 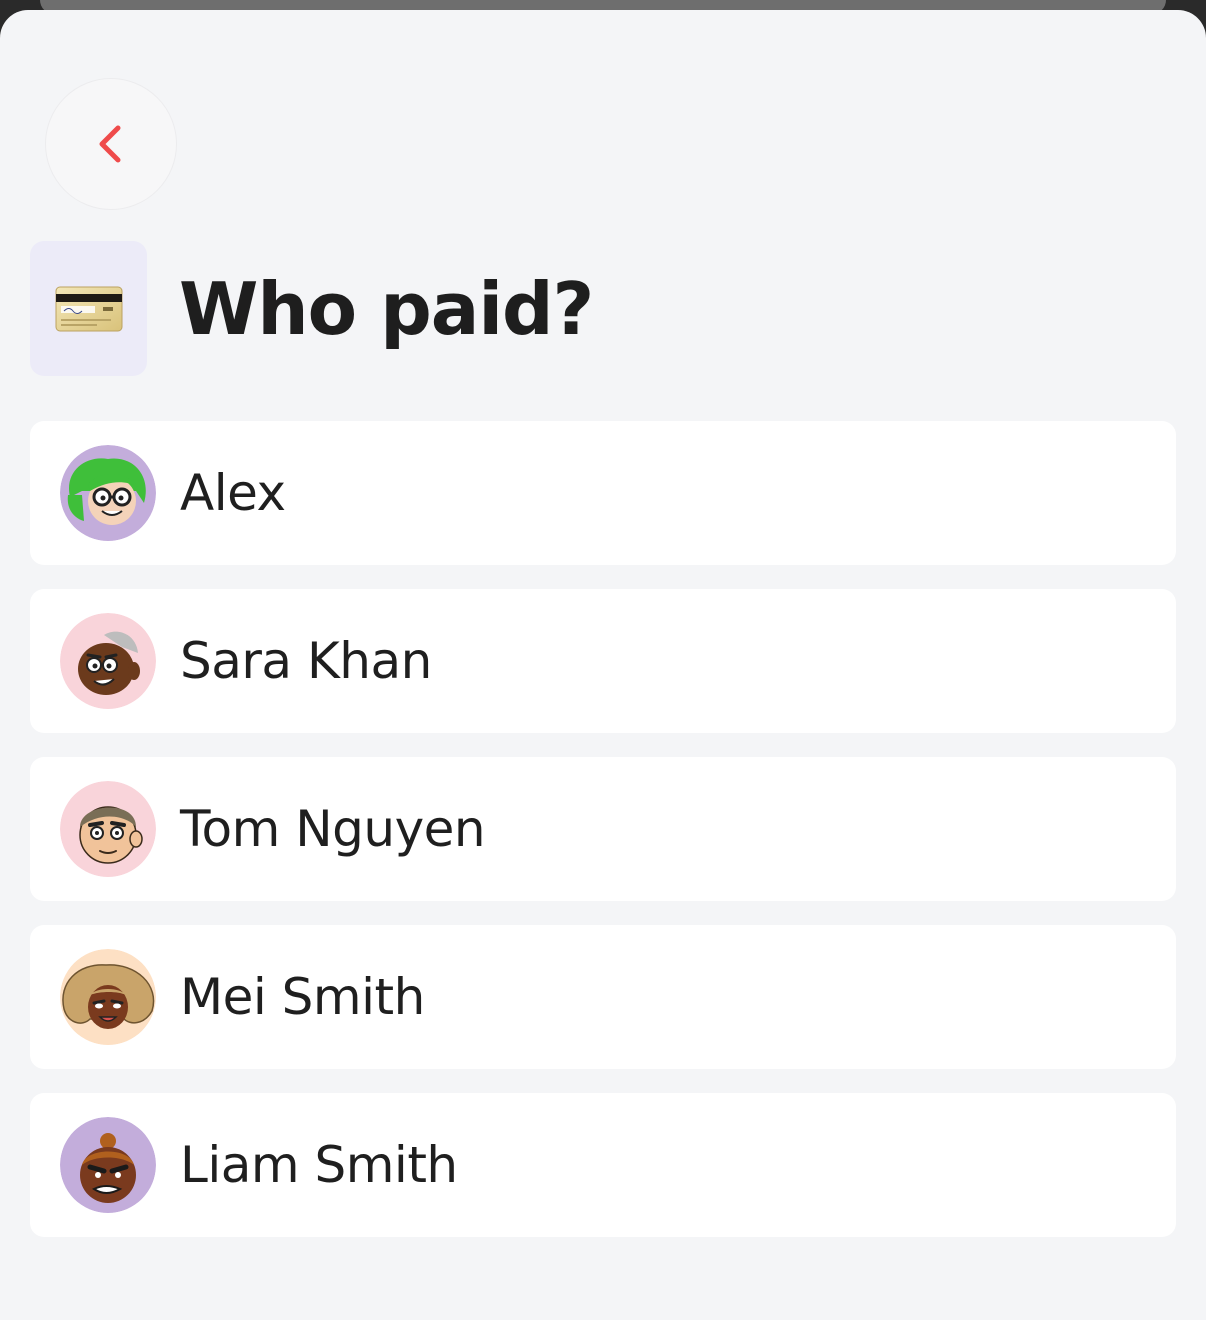 I want to click on payer-name: Alex, so click(x=233, y=493).